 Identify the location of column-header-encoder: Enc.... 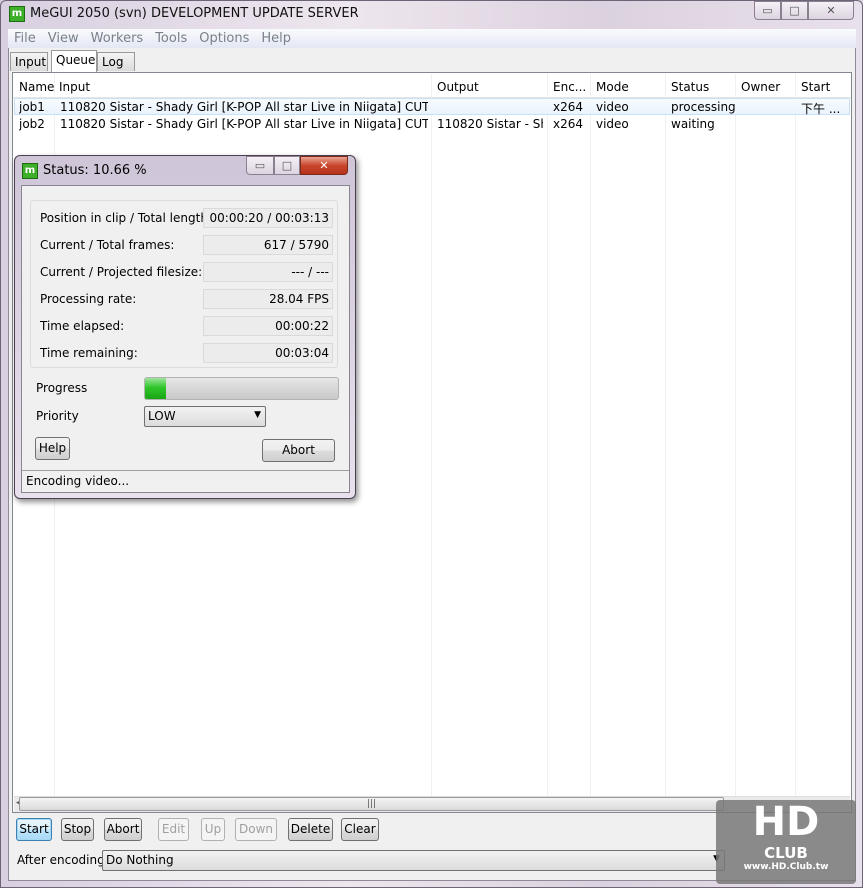
(569, 87).